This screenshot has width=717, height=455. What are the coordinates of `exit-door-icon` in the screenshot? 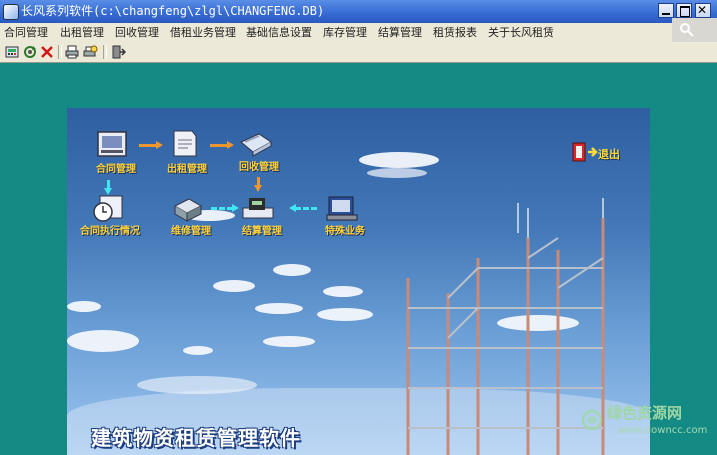 It's located at (118, 52).